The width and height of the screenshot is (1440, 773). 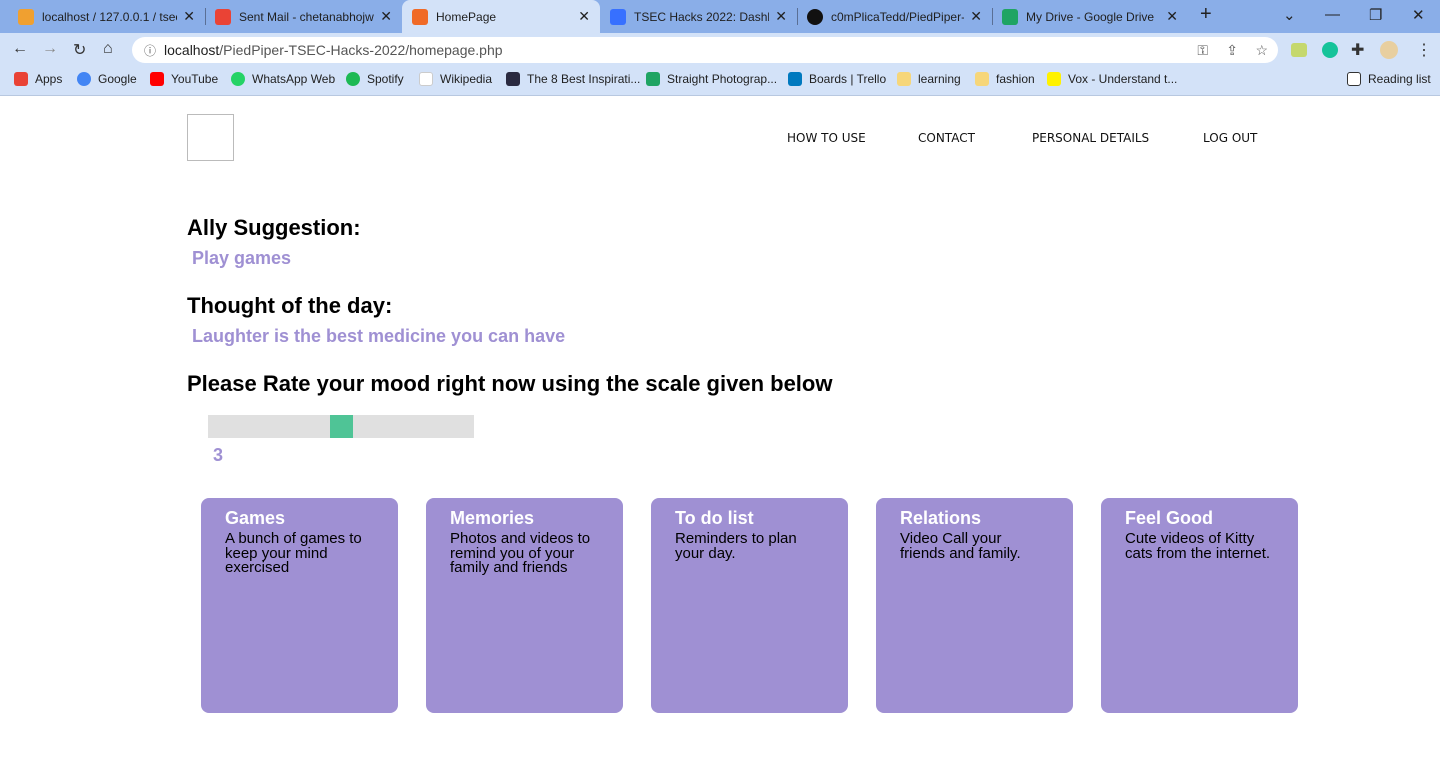 What do you see at coordinates (1232, 50) in the screenshot?
I see `share-icon: ⇪` at bounding box center [1232, 50].